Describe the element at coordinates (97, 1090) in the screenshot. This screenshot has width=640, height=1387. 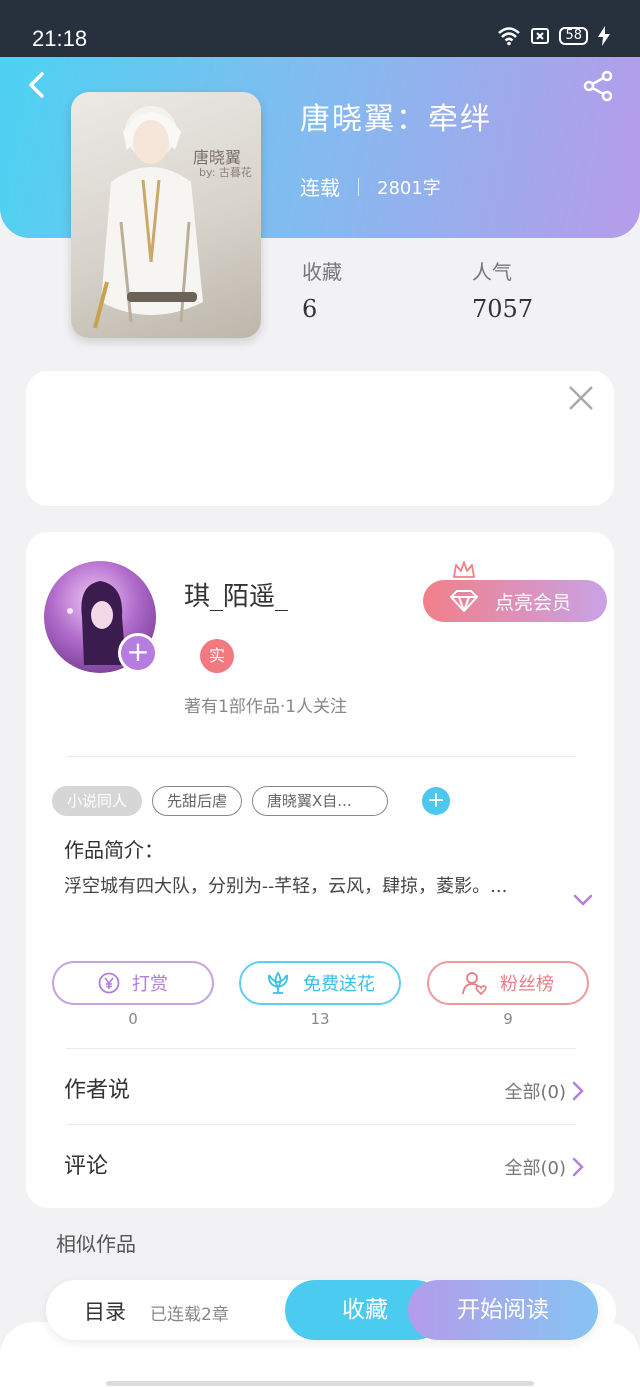
I see `author-says-label: 作者说` at that location.